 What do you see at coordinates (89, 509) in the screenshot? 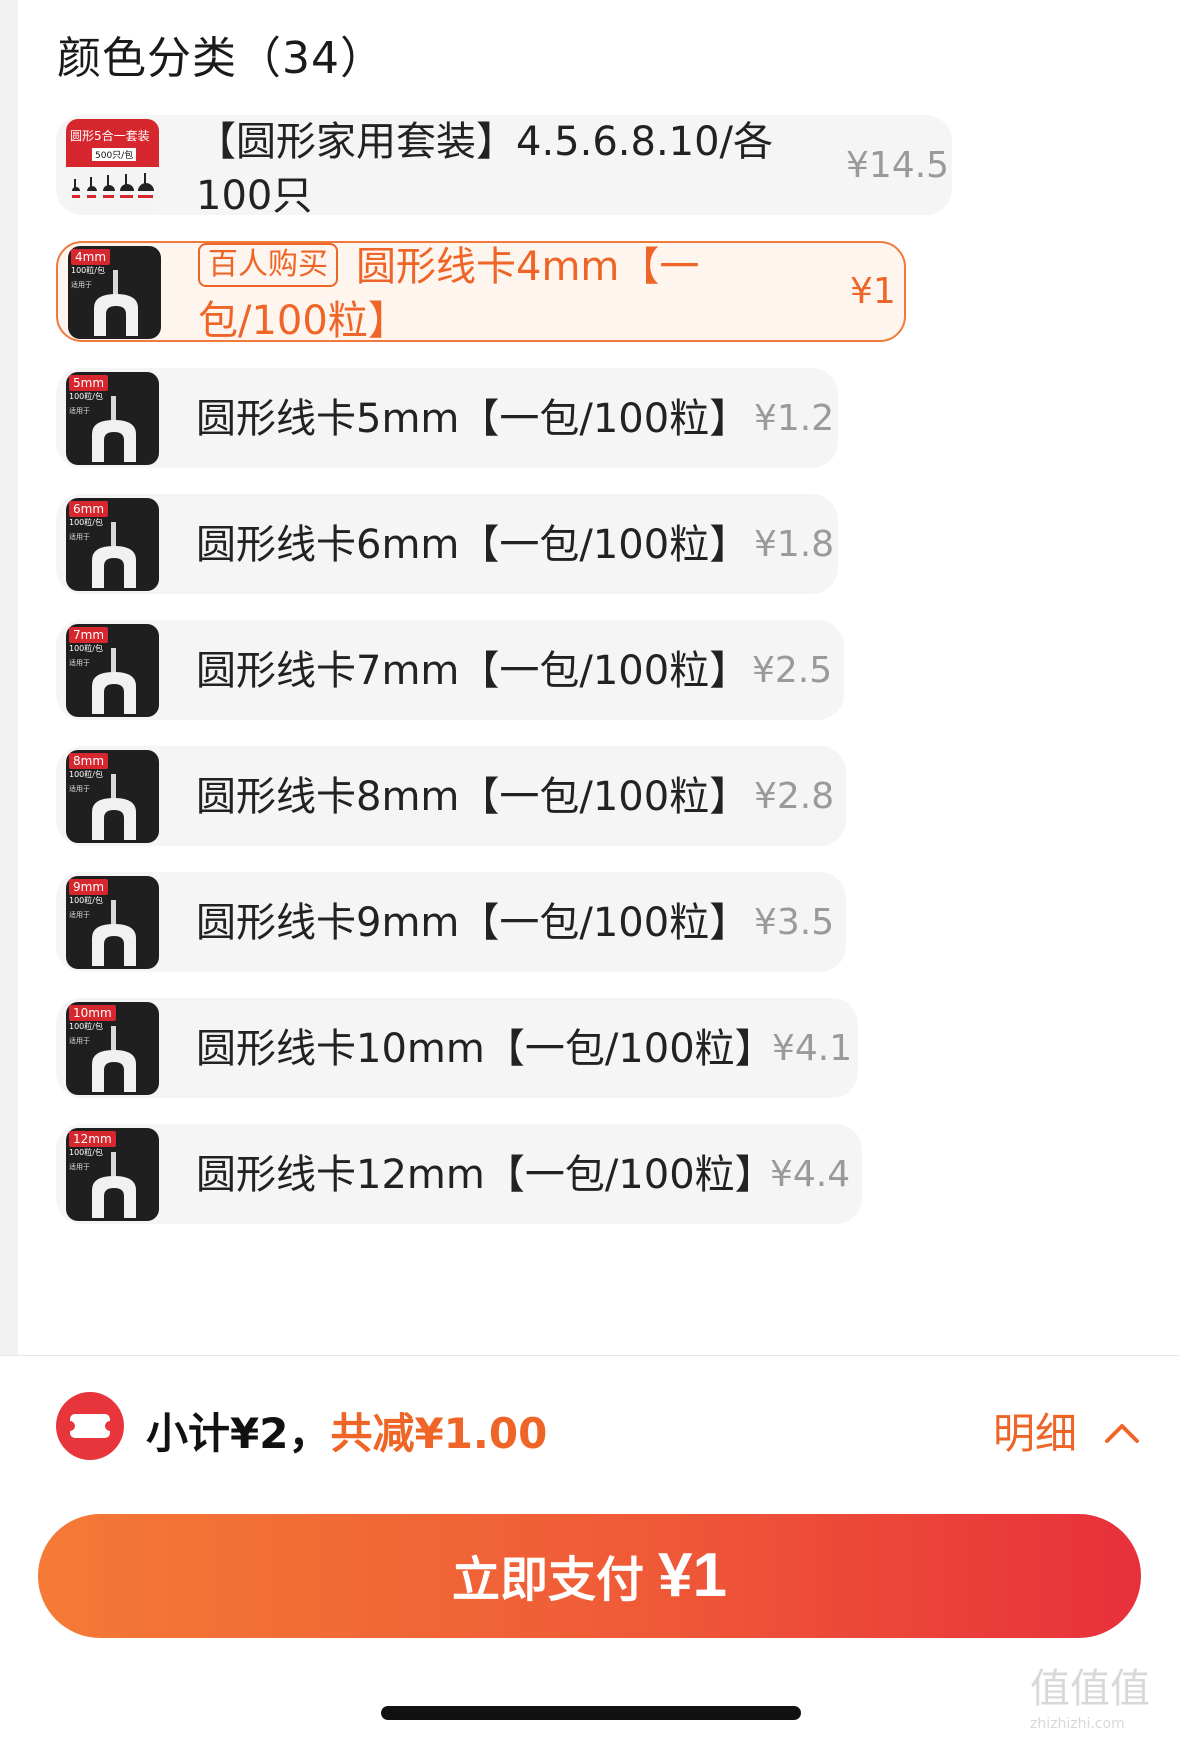
I see `thumbnail-tag: 6mm` at bounding box center [89, 509].